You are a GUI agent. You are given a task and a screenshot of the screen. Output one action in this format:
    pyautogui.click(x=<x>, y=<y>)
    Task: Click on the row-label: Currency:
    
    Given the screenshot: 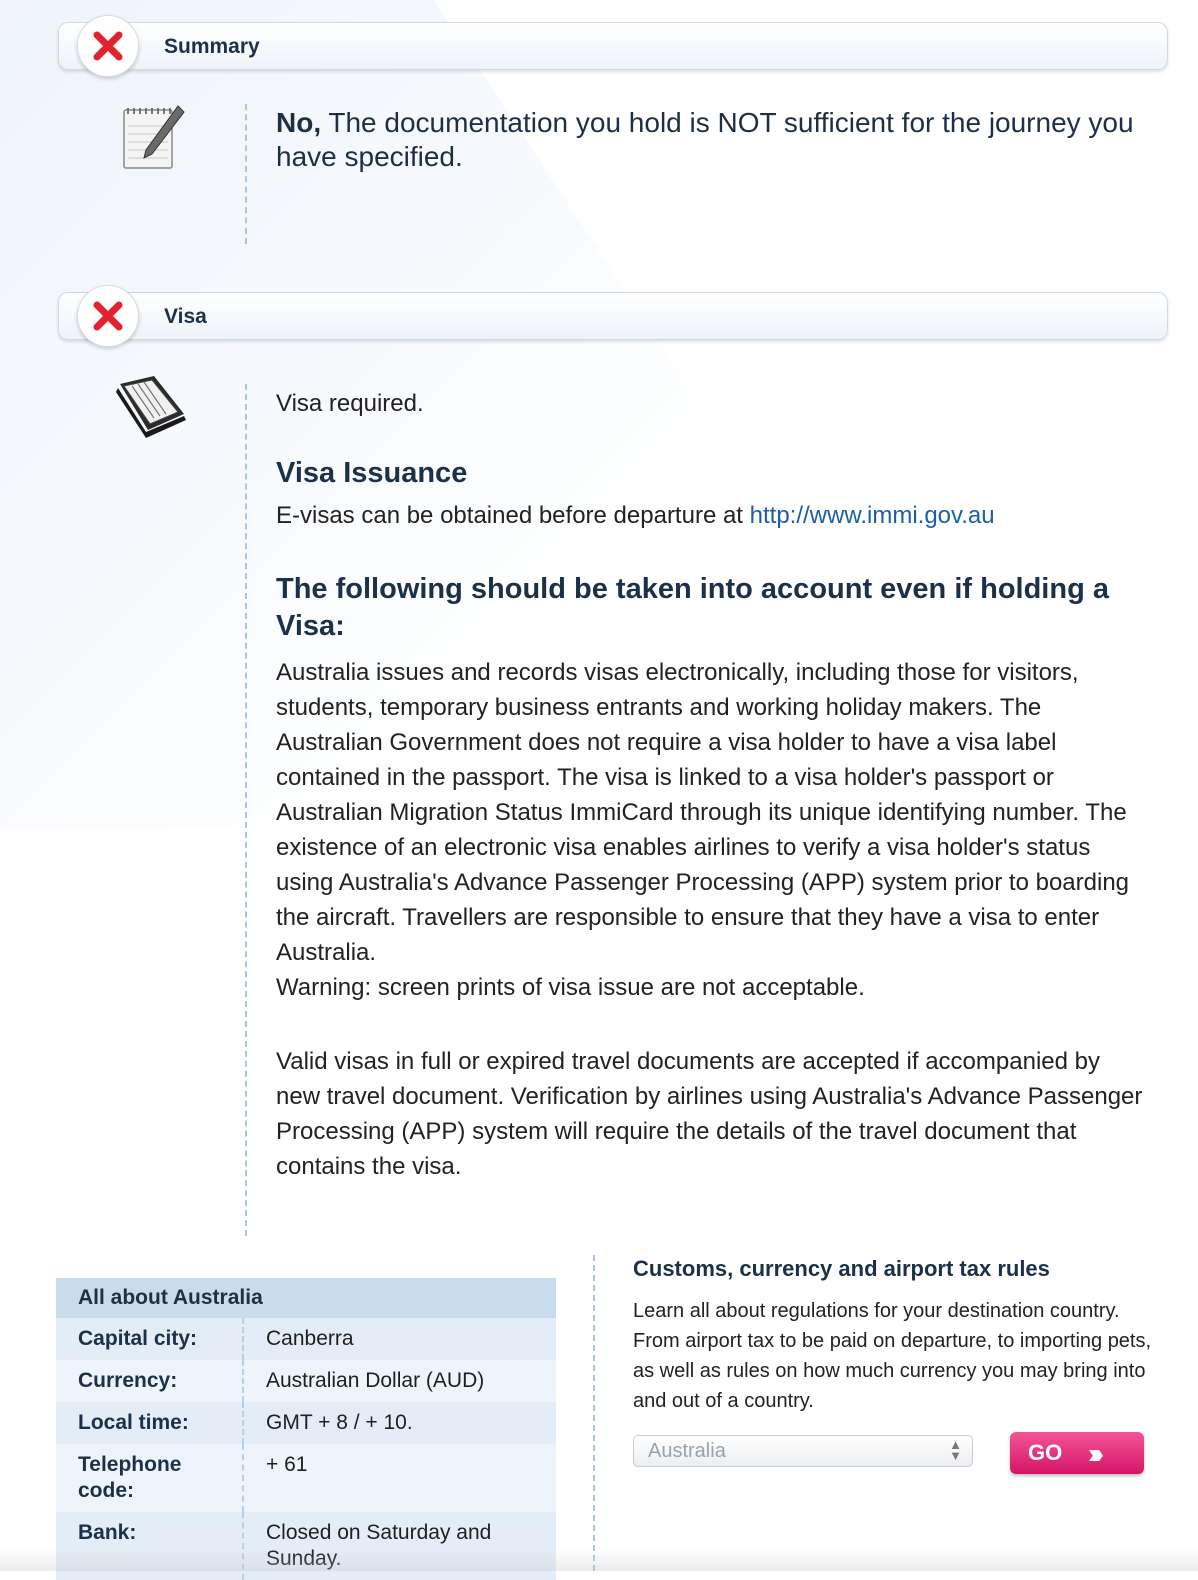 What is the action you would take?
    pyautogui.click(x=150, y=1381)
    